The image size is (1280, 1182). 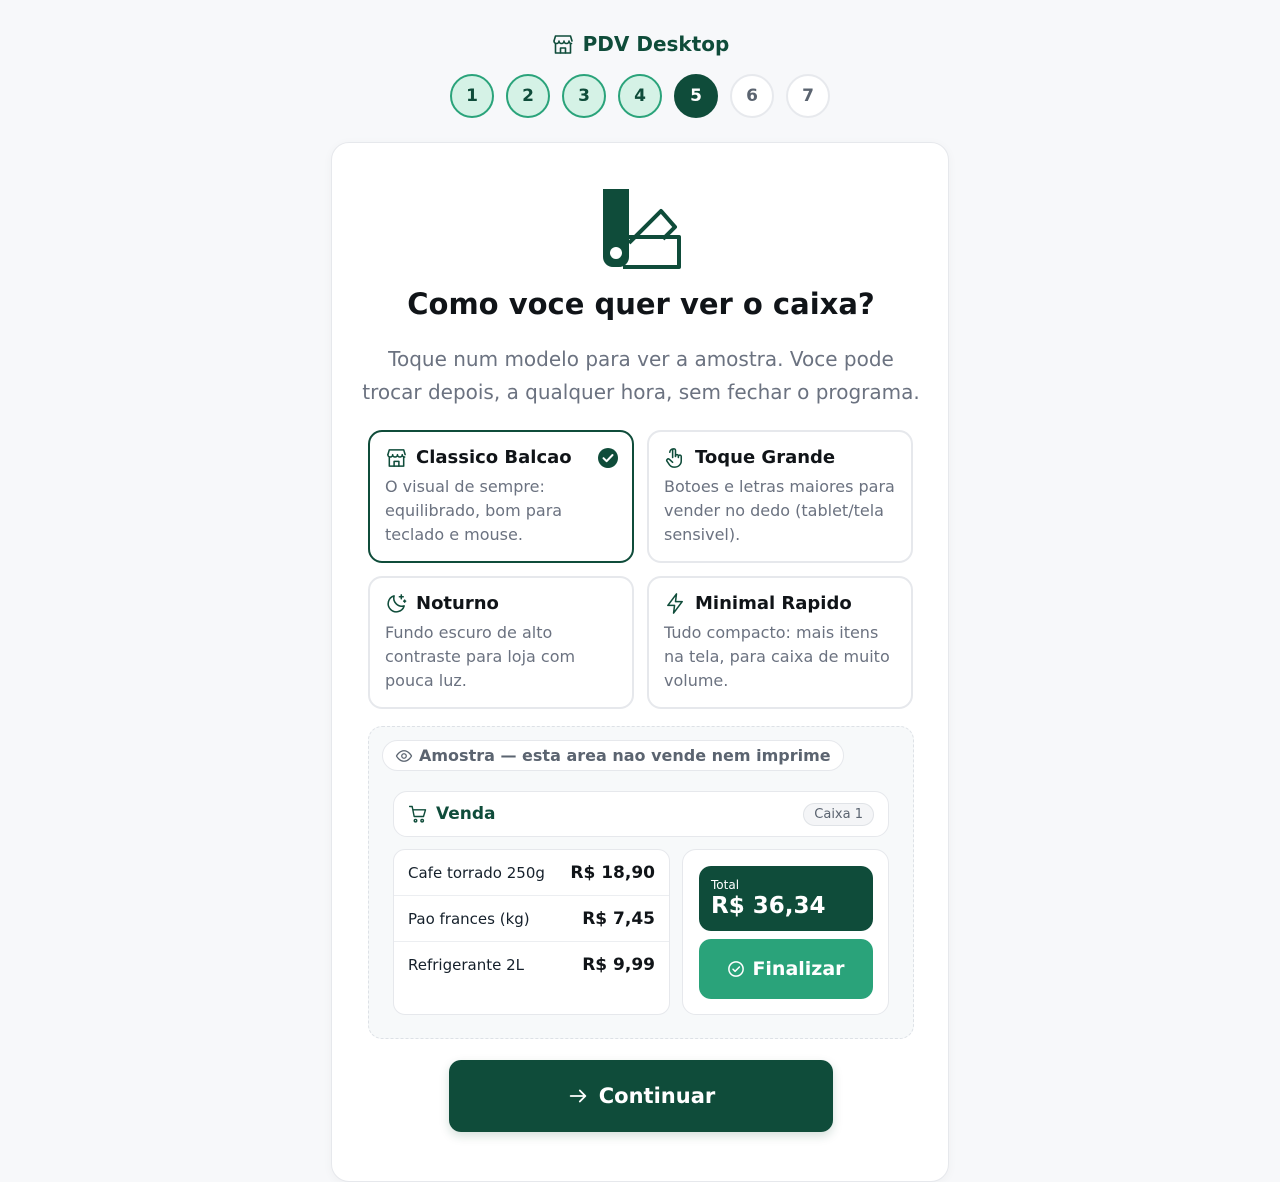 I want to click on step-label: 3, so click(x=584, y=96).